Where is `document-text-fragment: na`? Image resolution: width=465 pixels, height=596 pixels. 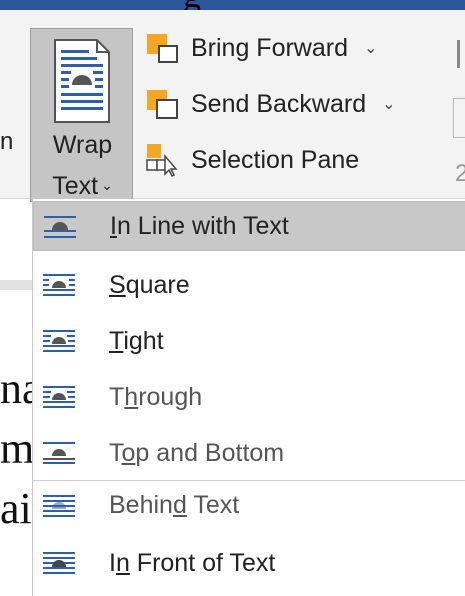
document-text-fragment: na is located at coordinates (16, 388).